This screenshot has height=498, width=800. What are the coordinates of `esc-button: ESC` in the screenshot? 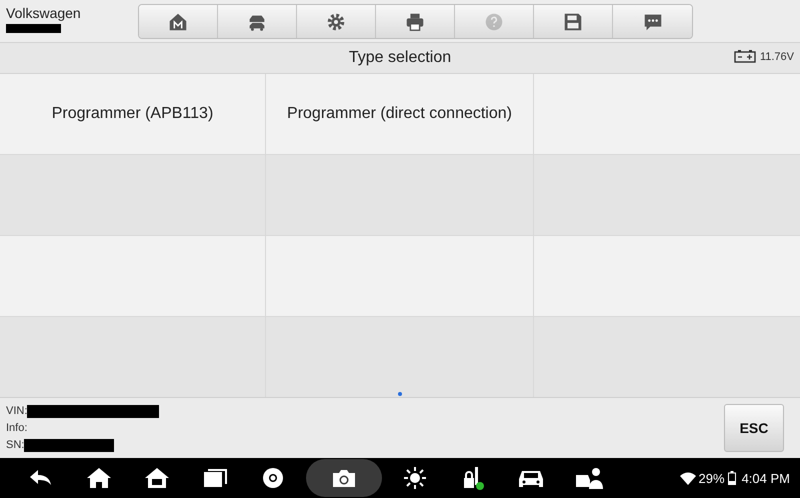 It's located at (754, 428).